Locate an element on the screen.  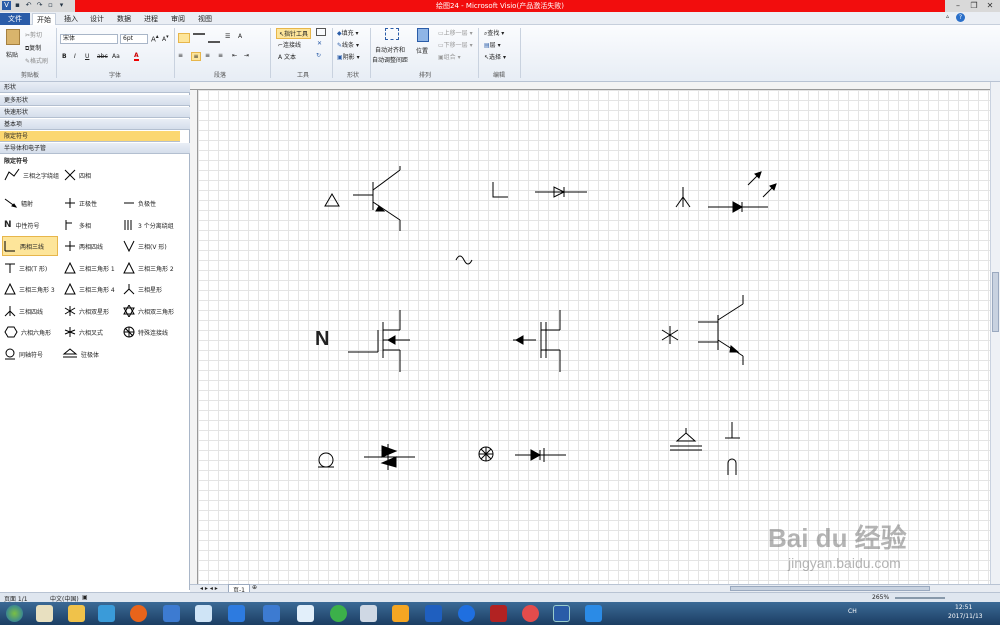
italic-button: I is located at coordinates (75, 56).